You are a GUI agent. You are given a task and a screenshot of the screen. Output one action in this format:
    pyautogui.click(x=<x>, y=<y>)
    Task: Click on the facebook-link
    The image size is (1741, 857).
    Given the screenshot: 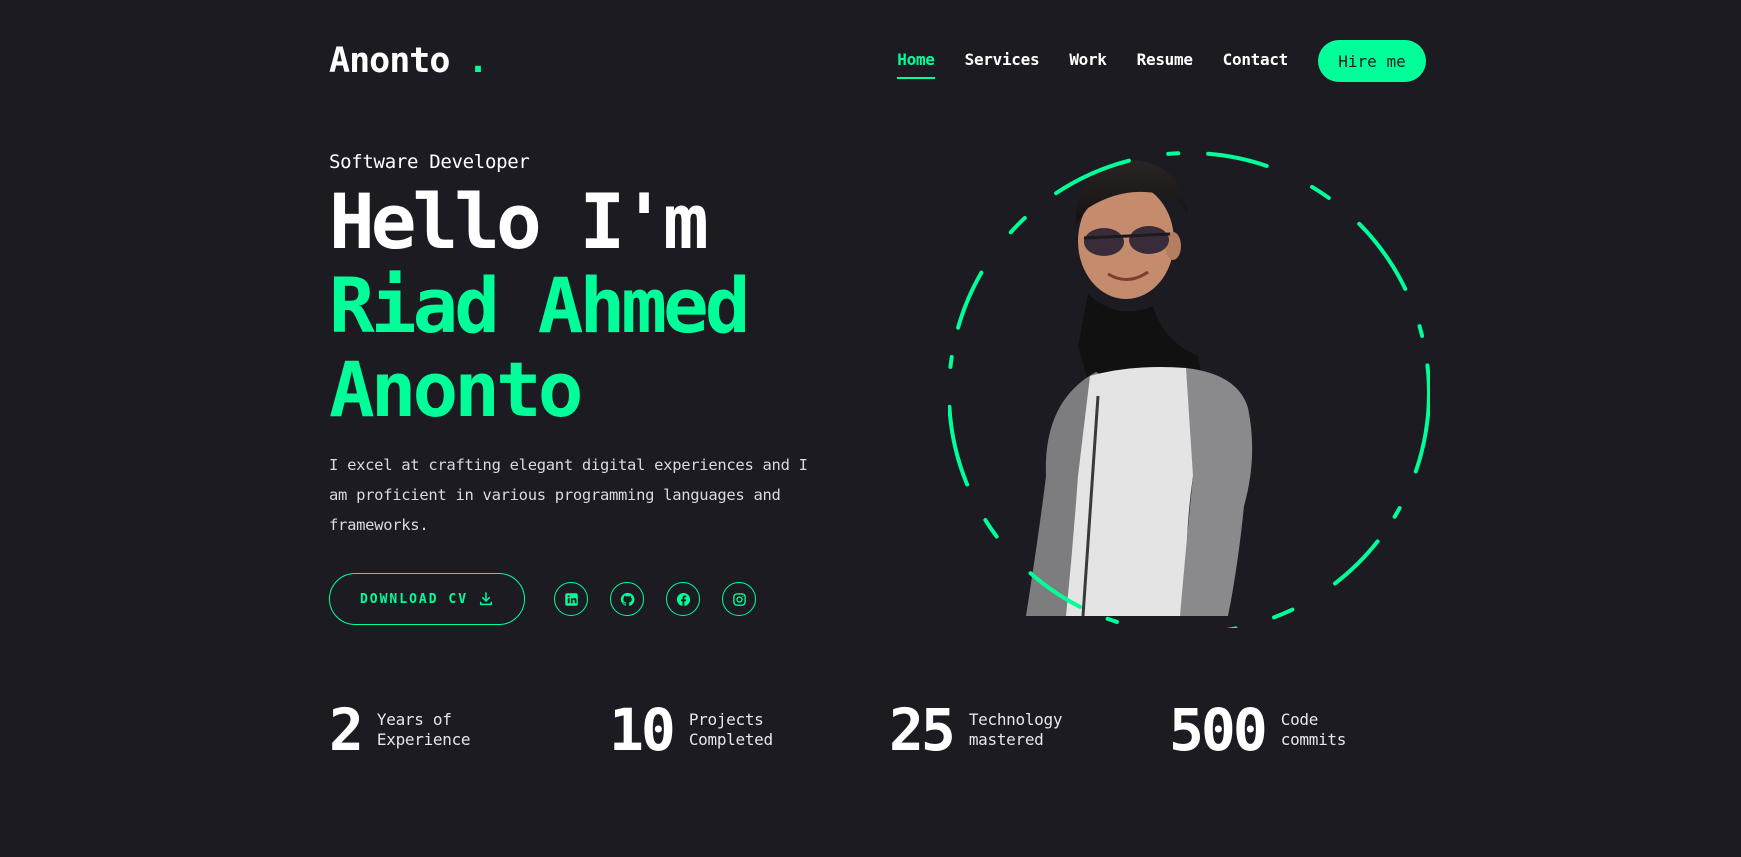 What is the action you would take?
    pyautogui.click(x=683, y=599)
    